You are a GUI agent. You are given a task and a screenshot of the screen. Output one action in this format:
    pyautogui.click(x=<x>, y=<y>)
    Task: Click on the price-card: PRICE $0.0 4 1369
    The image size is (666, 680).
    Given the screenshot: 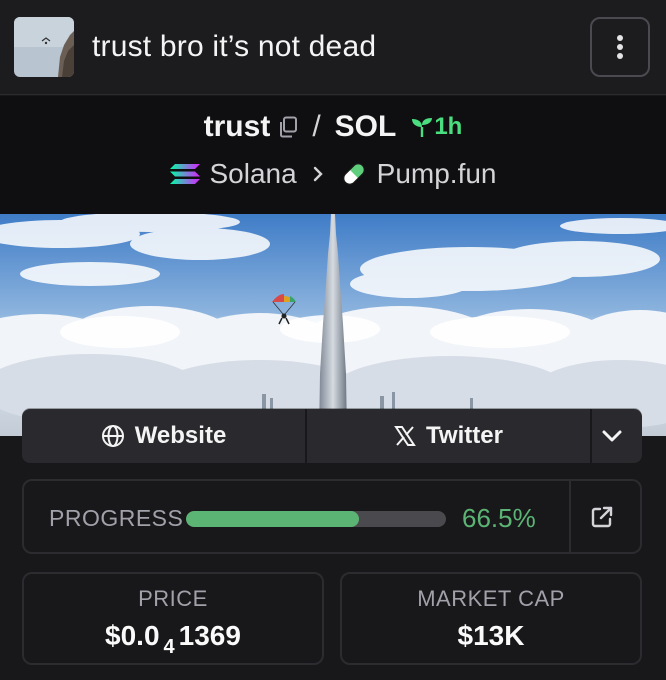 What is the action you would take?
    pyautogui.click(x=173, y=618)
    